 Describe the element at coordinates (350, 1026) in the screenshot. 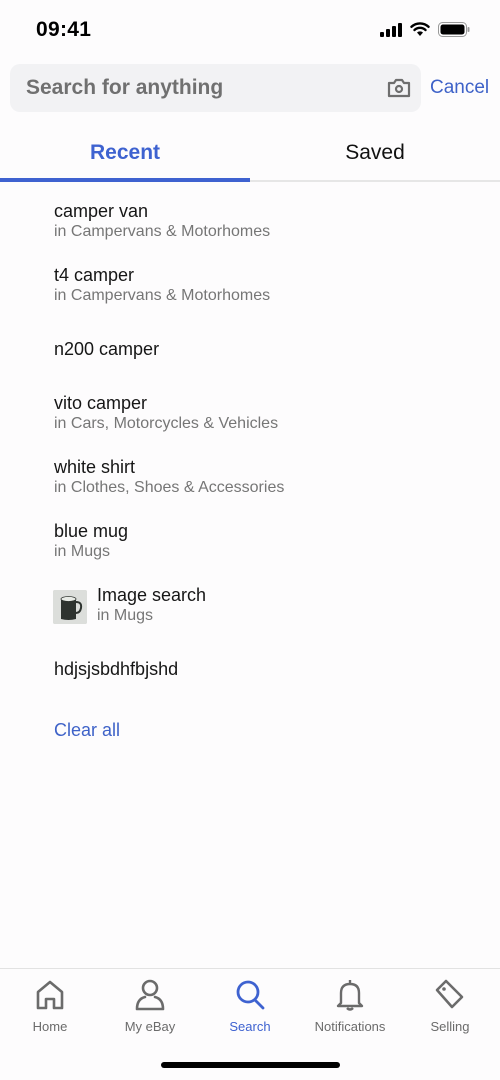

I see `nav-label: Notifications` at that location.